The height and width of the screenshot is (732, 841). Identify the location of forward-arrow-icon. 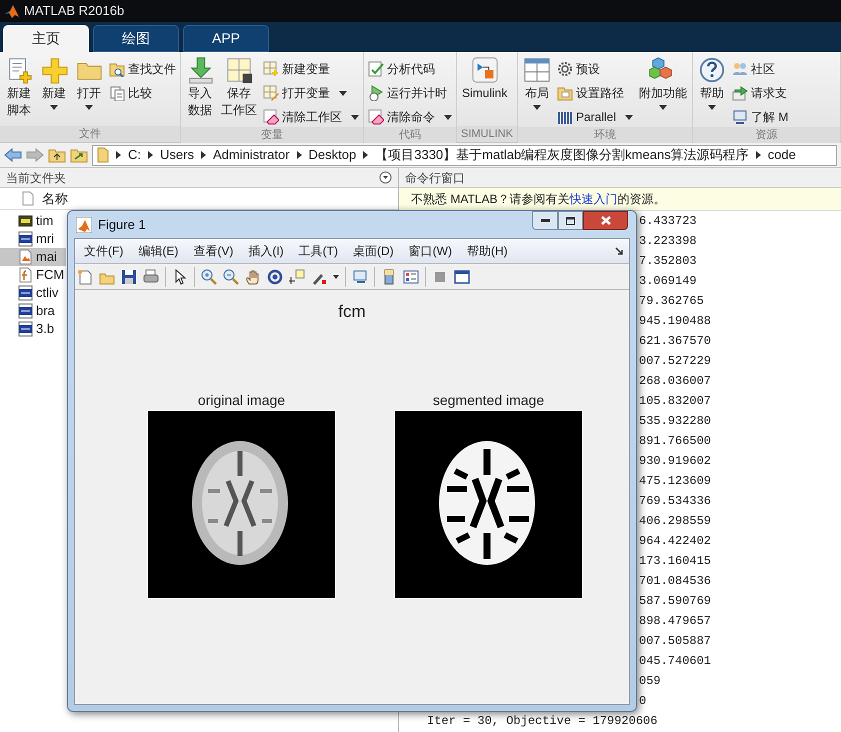
(35, 155).